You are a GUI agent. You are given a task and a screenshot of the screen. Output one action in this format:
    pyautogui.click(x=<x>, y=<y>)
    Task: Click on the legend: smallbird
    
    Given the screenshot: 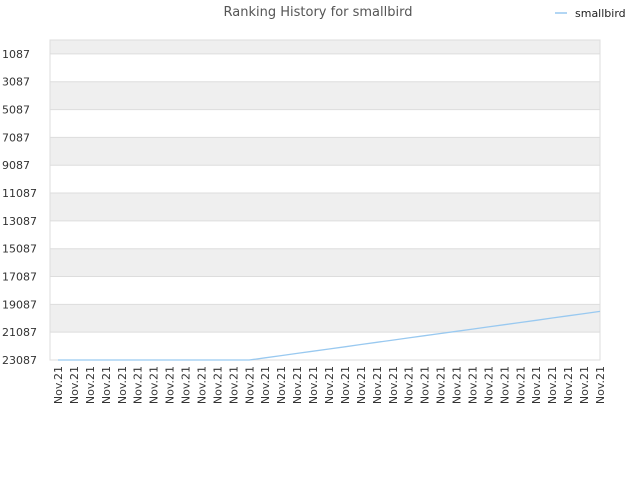 What is the action you would take?
    pyautogui.click(x=590, y=13)
    